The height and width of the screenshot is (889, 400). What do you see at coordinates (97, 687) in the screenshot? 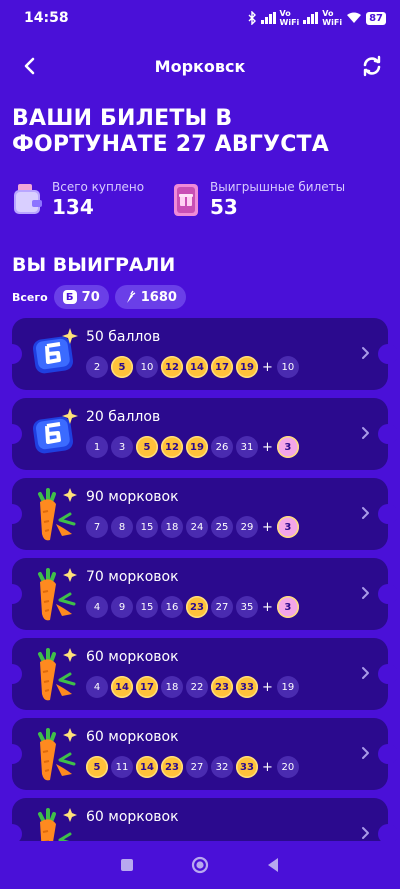
I see `number-ball: 4` at bounding box center [97, 687].